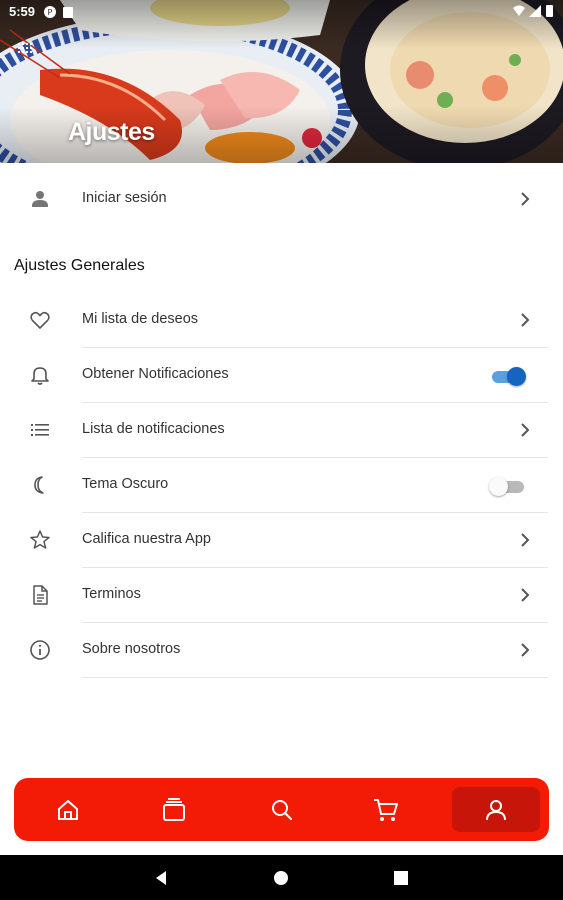  Describe the element at coordinates (140, 319) in the screenshot. I see `wishlist-label: Mi lista de deseos` at that location.